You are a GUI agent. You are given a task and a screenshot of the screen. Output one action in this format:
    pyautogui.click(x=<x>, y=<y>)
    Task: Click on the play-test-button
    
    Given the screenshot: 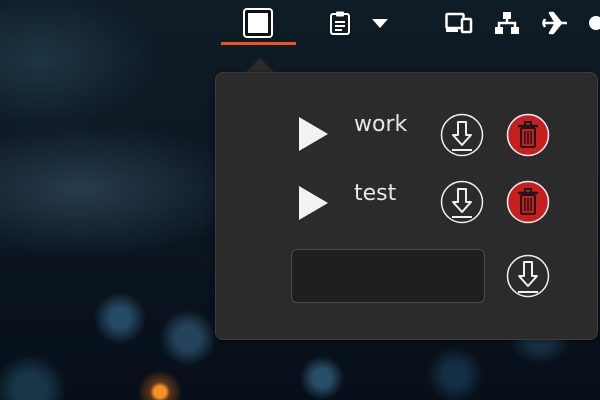 What is the action you would take?
    pyautogui.click(x=313, y=203)
    